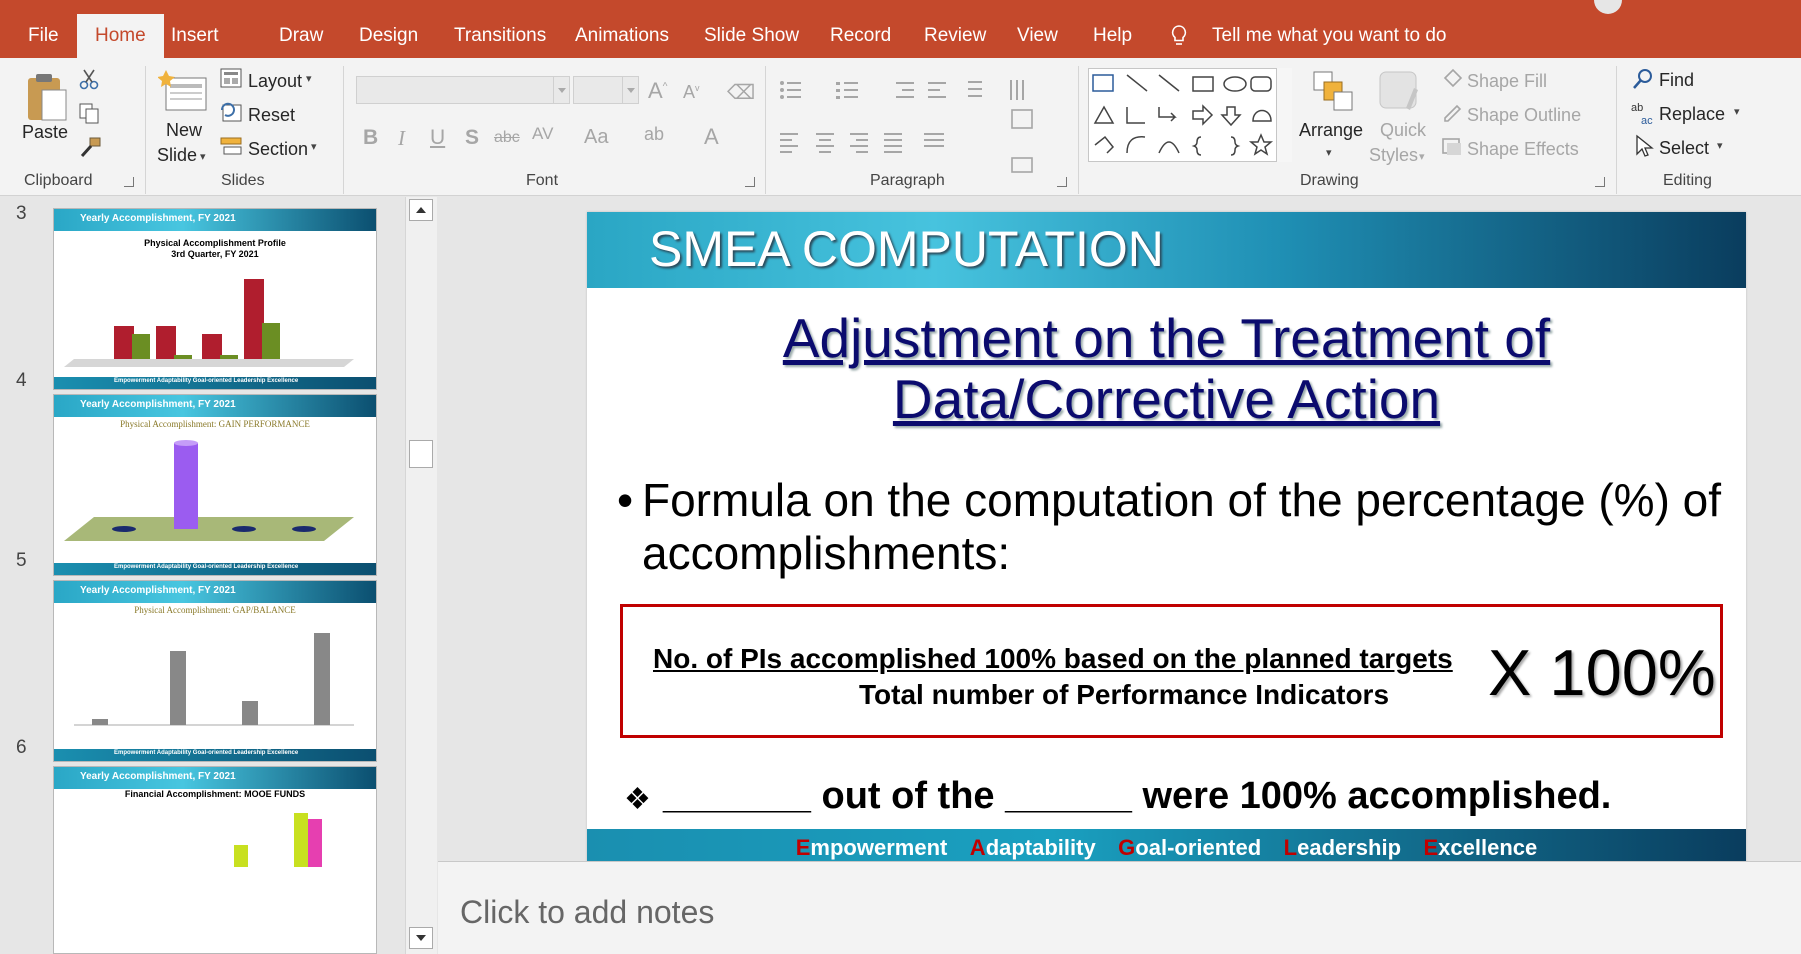 This screenshot has height=954, width=1801. I want to click on arrange-icon, so click(1332, 91).